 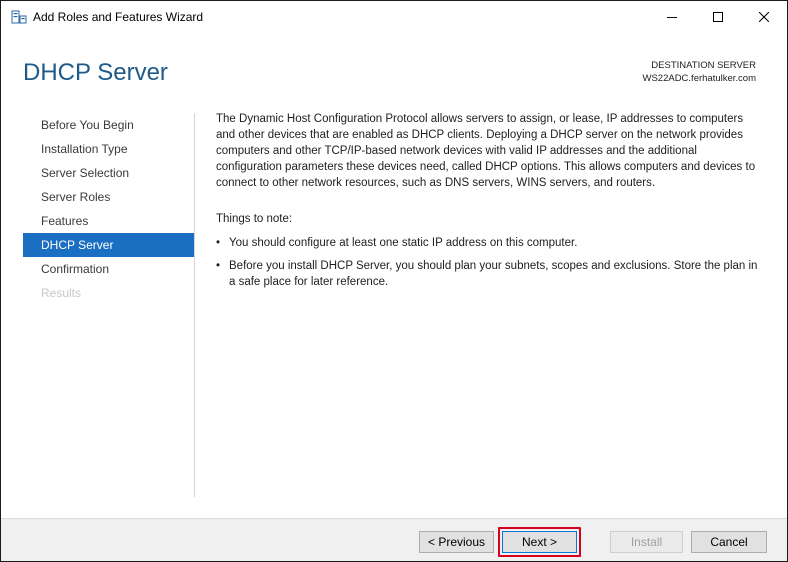 What do you see at coordinates (699, 78) in the screenshot?
I see `destination-server-name: WS22ADC.ferhatulker.com` at bounding box center [699, 78].